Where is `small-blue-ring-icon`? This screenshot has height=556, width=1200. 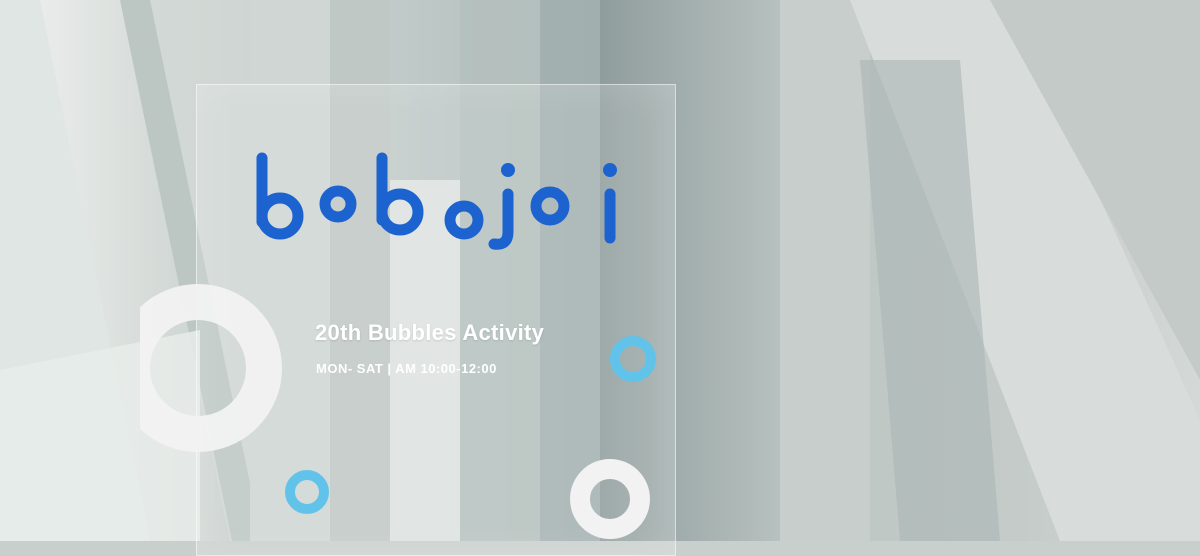 small-blue-ring-icon is located at coordinates (307, 492).